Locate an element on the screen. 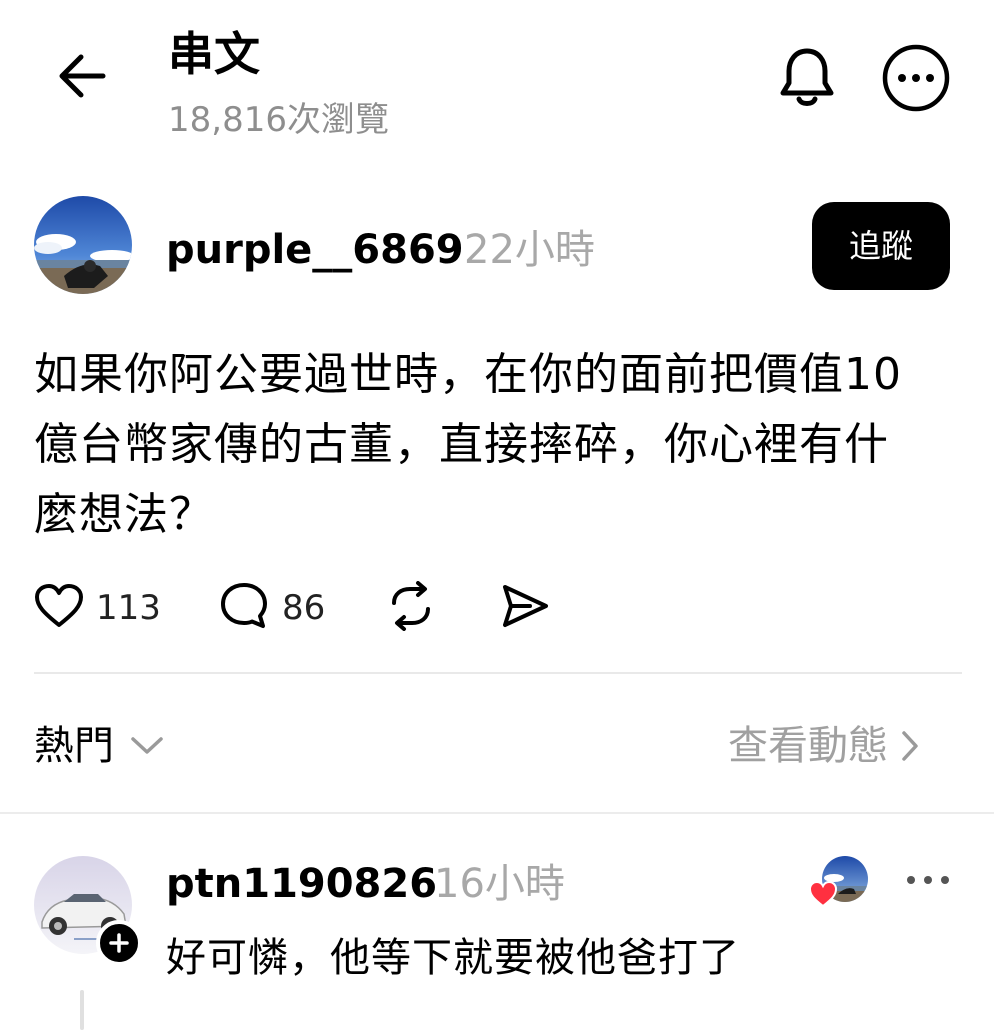 This screenshot has height=1030, width=994. repost-button is located at coordinates (411, 608).